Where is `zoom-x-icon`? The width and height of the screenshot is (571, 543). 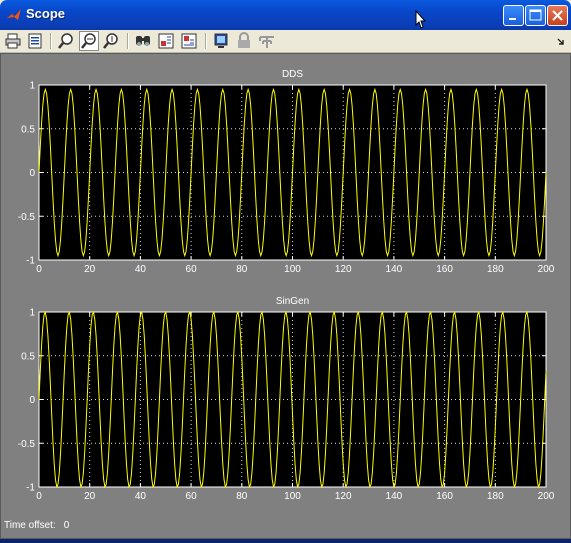
zoom-x-icon is located at coordinates (88, 41).